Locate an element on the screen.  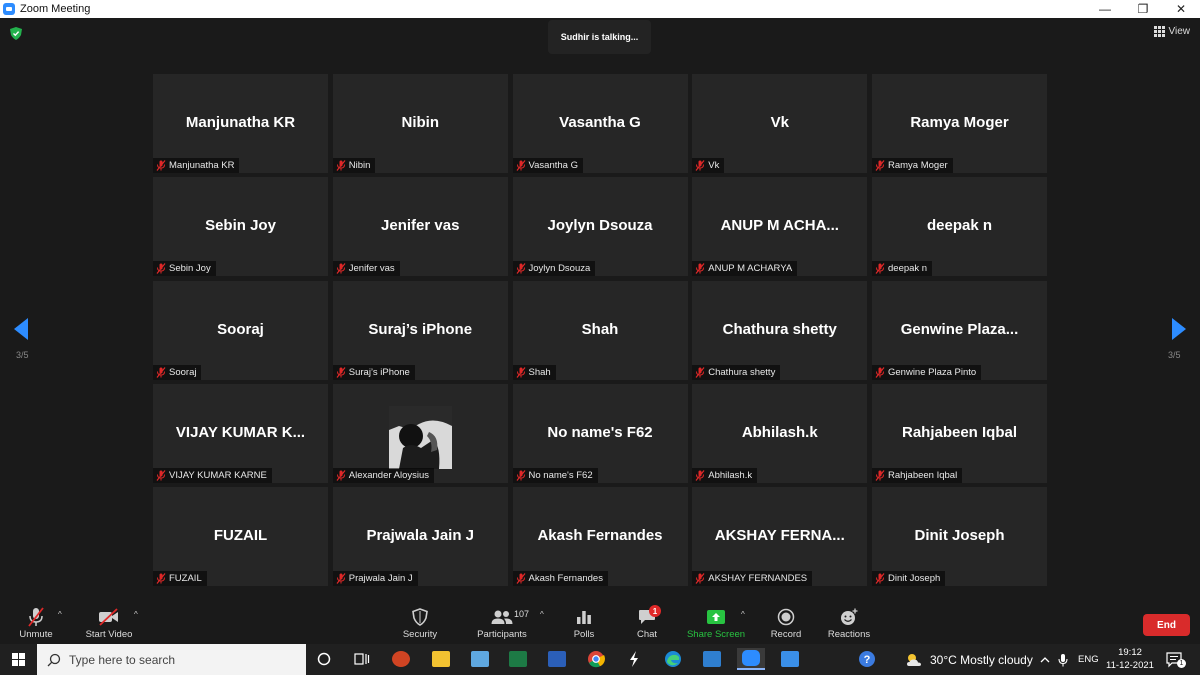
taskbar-search-box: Type here to search is located at coordinates (171, 659).